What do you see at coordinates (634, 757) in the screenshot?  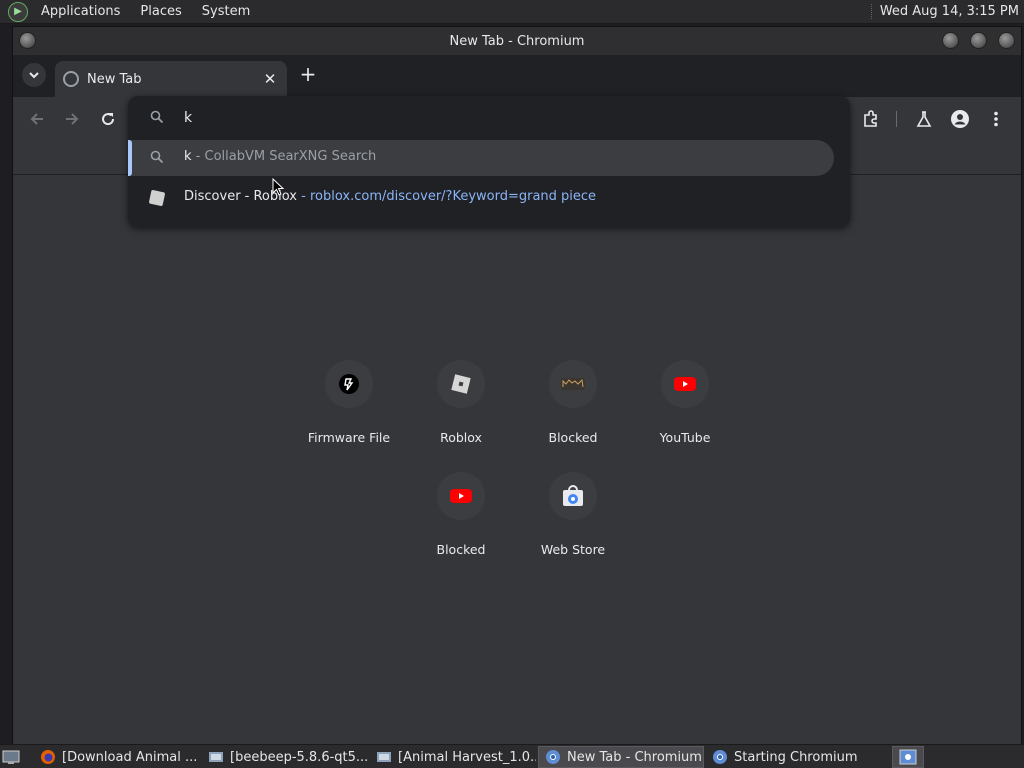 I see `taskbar-item-label: New Tab - Chromium` at bounding box center [634, 757].